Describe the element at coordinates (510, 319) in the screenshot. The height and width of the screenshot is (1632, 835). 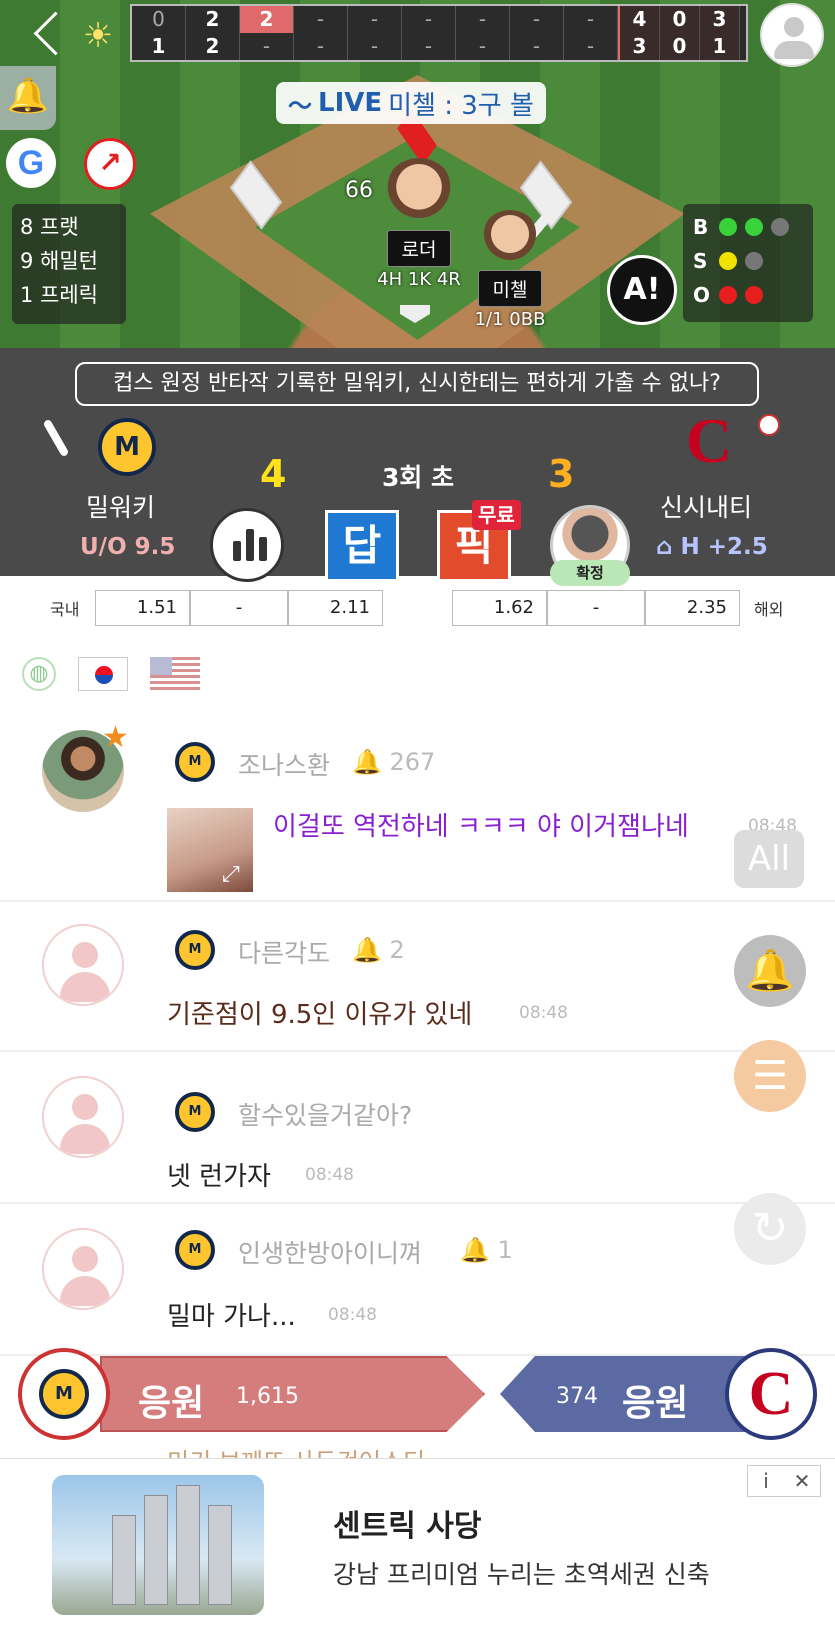
I see `batter-stat: 1/1 0BB` at that location.